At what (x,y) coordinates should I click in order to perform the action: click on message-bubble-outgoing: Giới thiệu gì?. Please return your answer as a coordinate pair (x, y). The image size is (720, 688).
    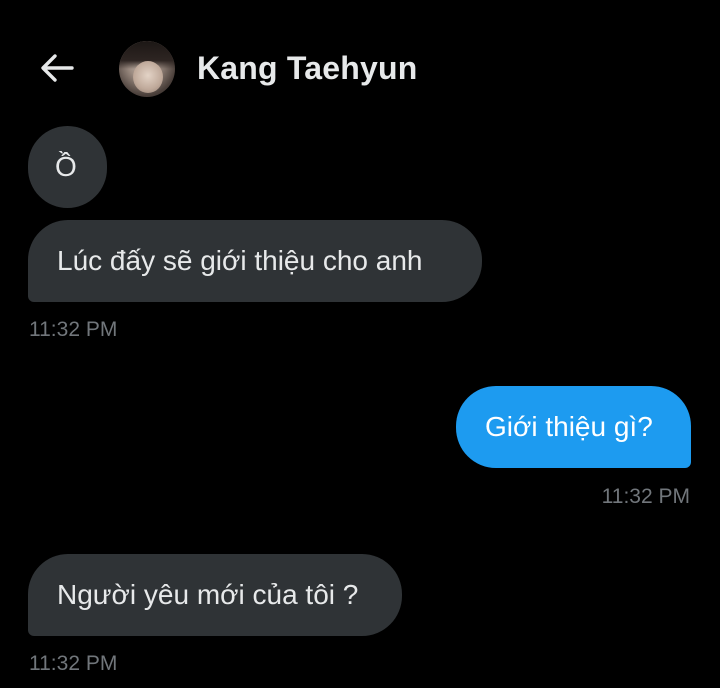
    Looking at the image, I should click on (573, 427).